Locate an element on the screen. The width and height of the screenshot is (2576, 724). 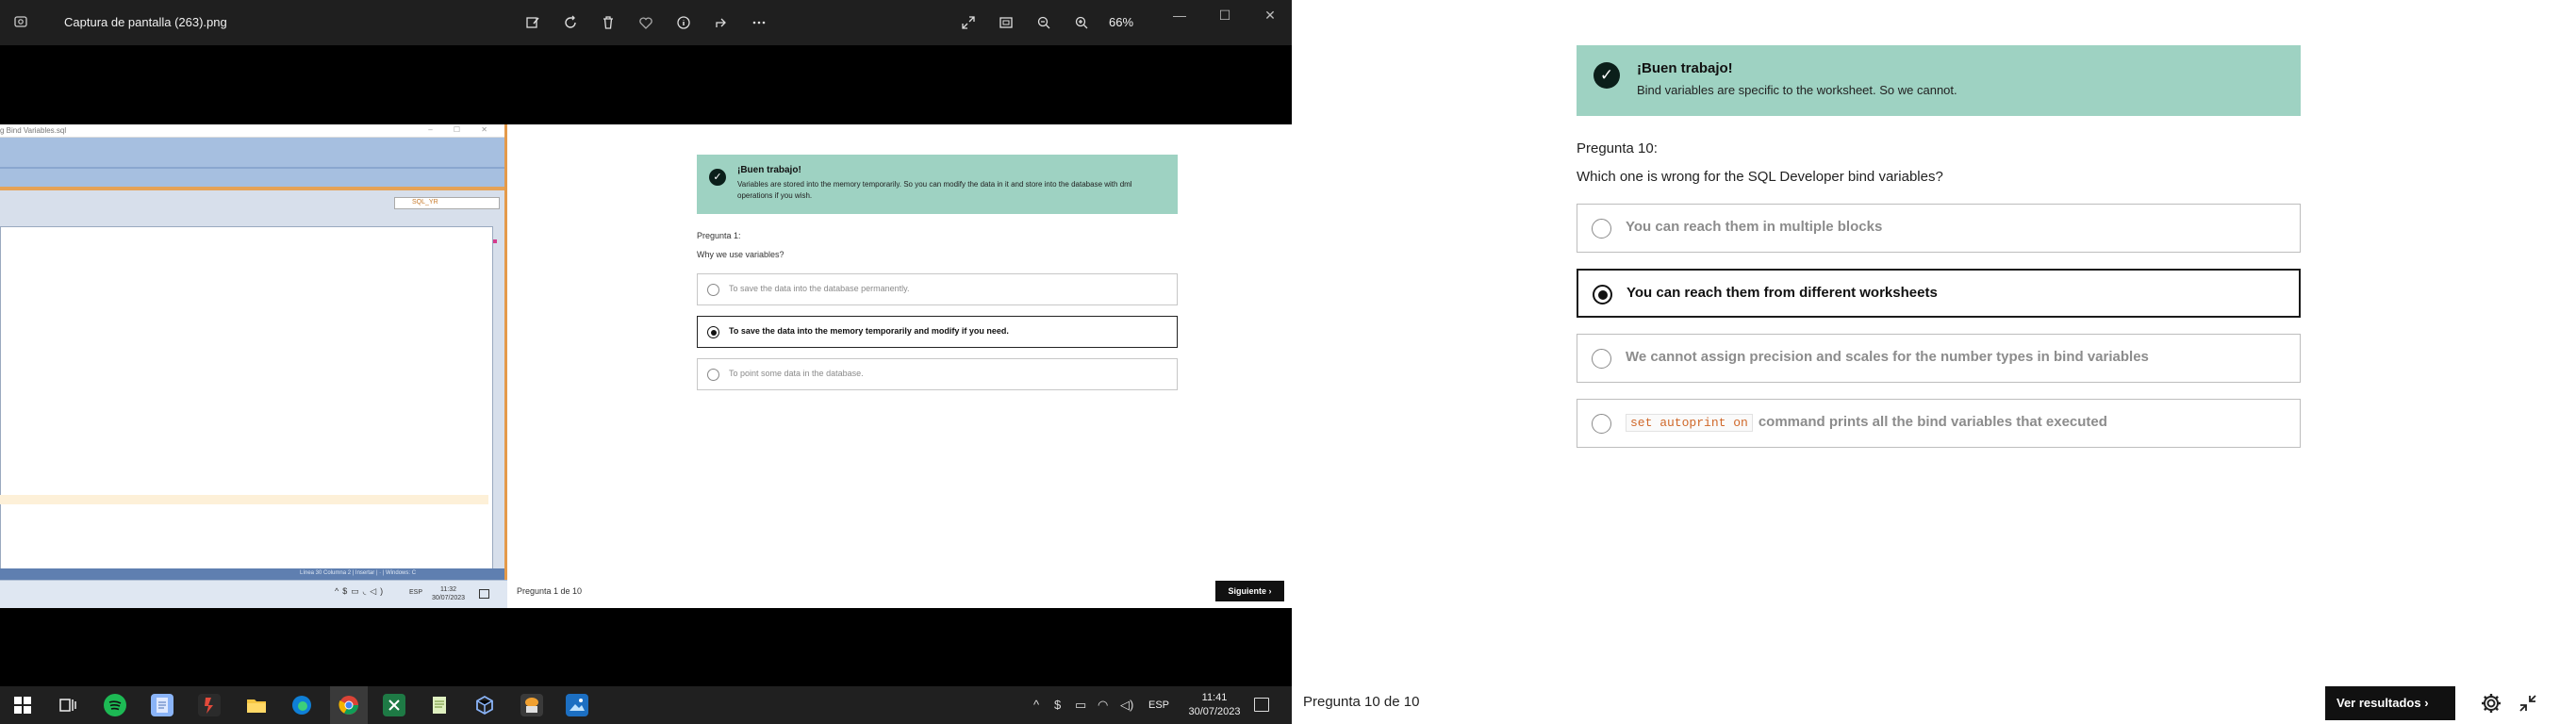
exit-fullscreen-icon is located at coordinates (2527, 703).